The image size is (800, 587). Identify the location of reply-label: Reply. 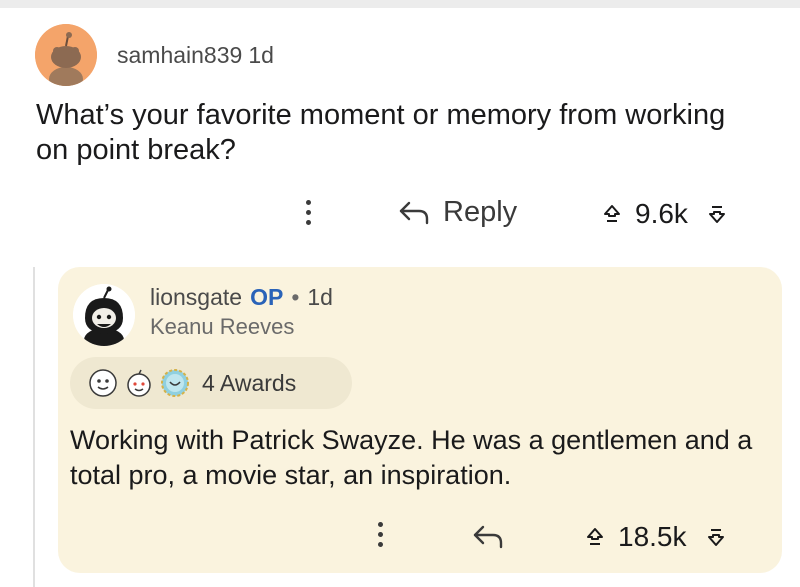
(480, 212).